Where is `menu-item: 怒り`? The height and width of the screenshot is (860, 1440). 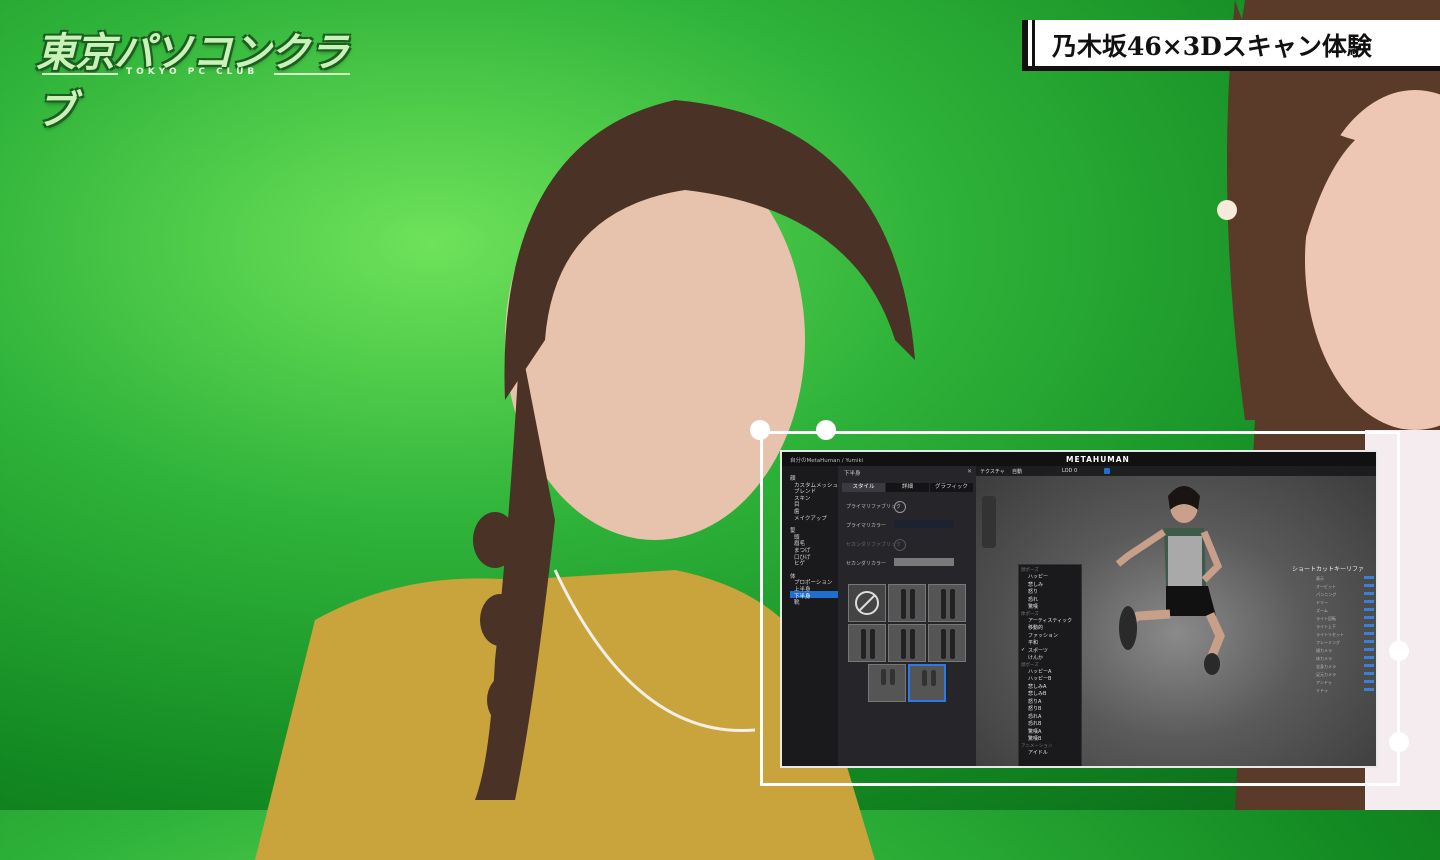 menu-item: 怒り is located at coordinates (1033, 591).